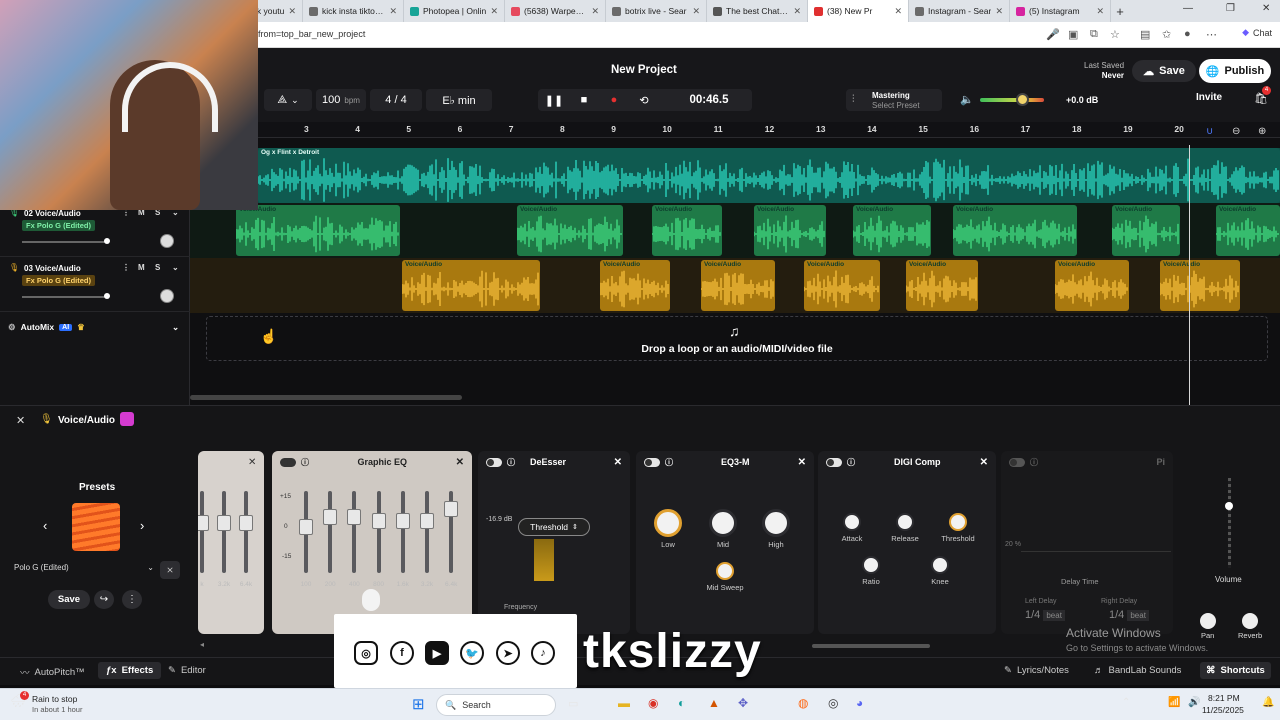  I want to click on bpm-control: 100 bpm, so click(341, 100).